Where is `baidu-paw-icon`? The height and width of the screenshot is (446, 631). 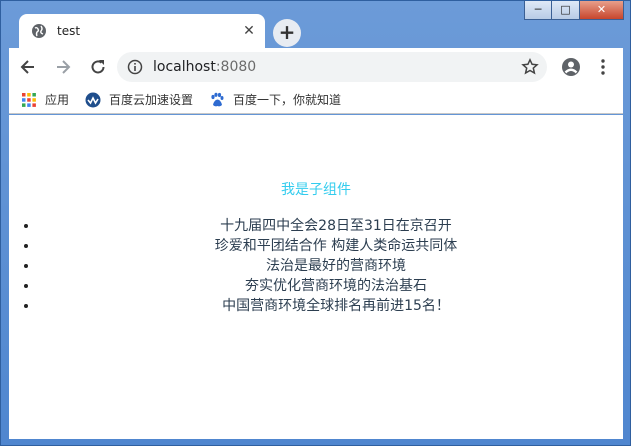
baidu-paw-icon is located at coordinates (217, 99).